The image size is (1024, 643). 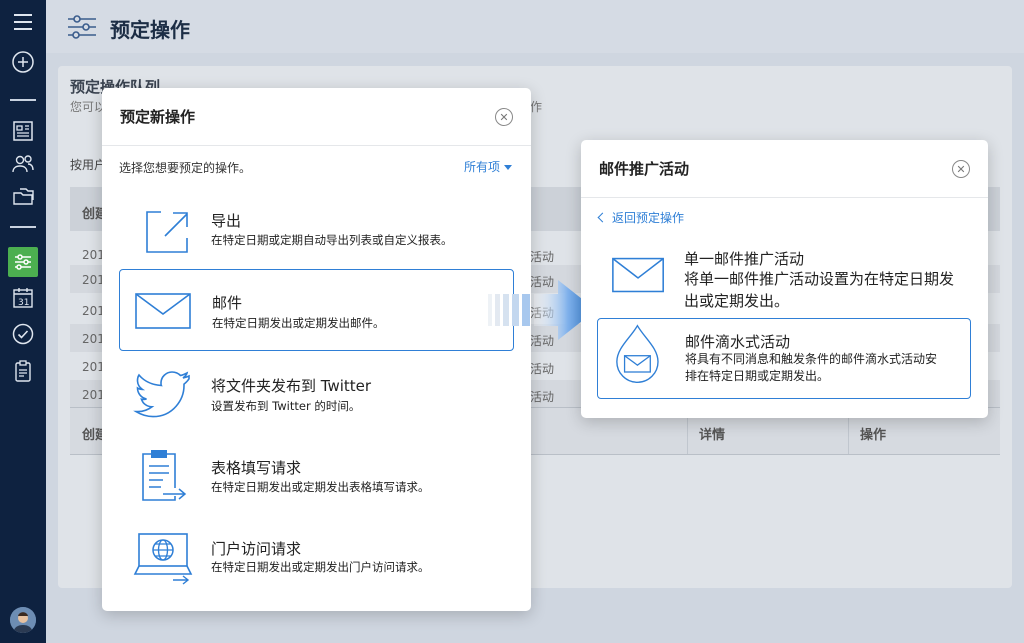 I want to click on option-export: 导出 在特定日期或定期自动导出列表或自定义报表。, so click(x=316, y=229).